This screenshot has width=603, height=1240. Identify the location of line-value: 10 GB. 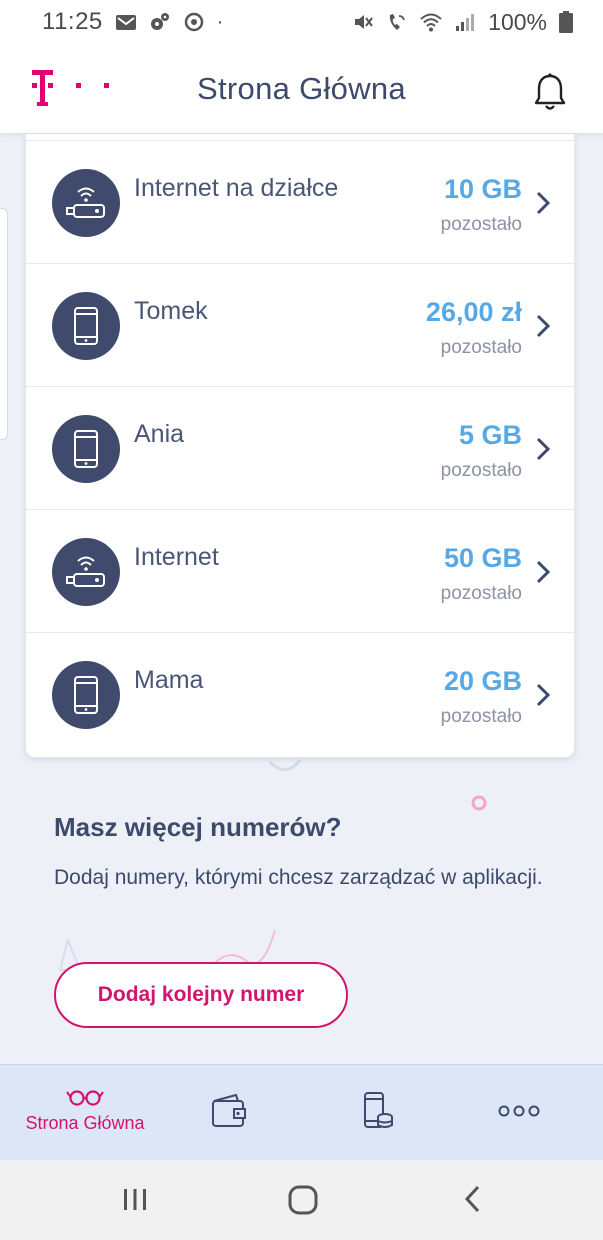
(482, 189).